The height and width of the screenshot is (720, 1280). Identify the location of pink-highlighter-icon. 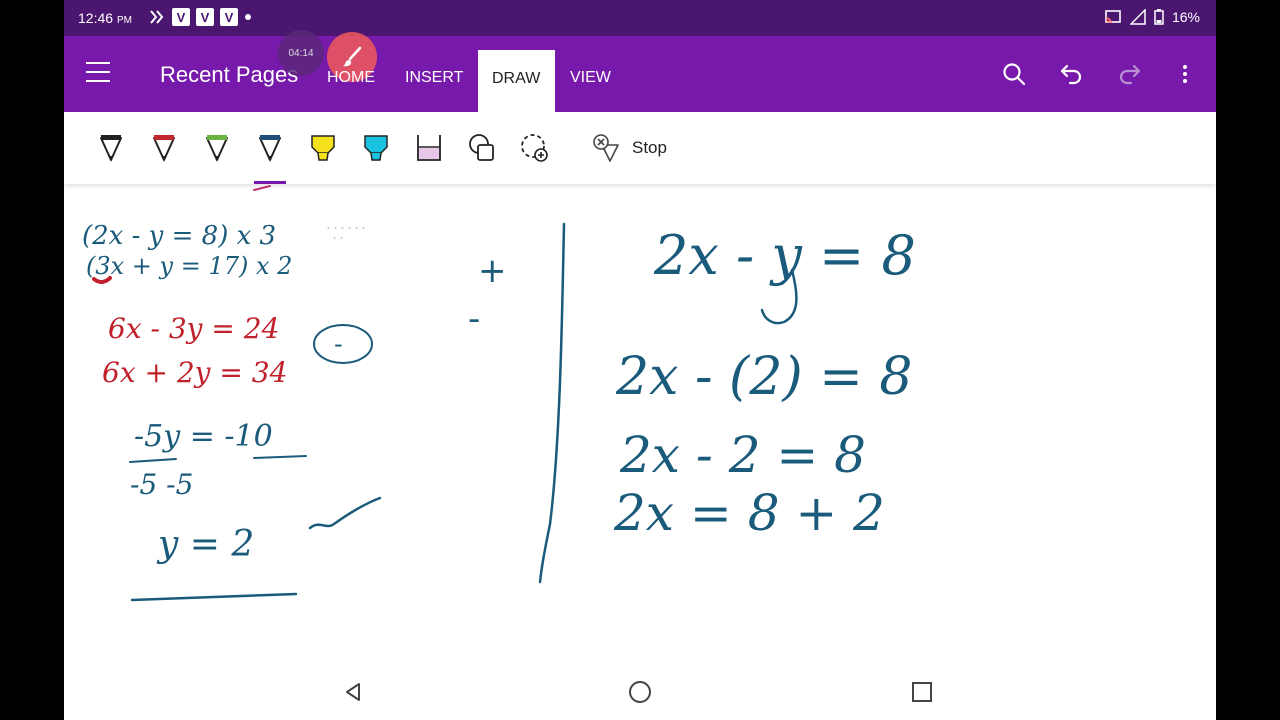
(429, 149).